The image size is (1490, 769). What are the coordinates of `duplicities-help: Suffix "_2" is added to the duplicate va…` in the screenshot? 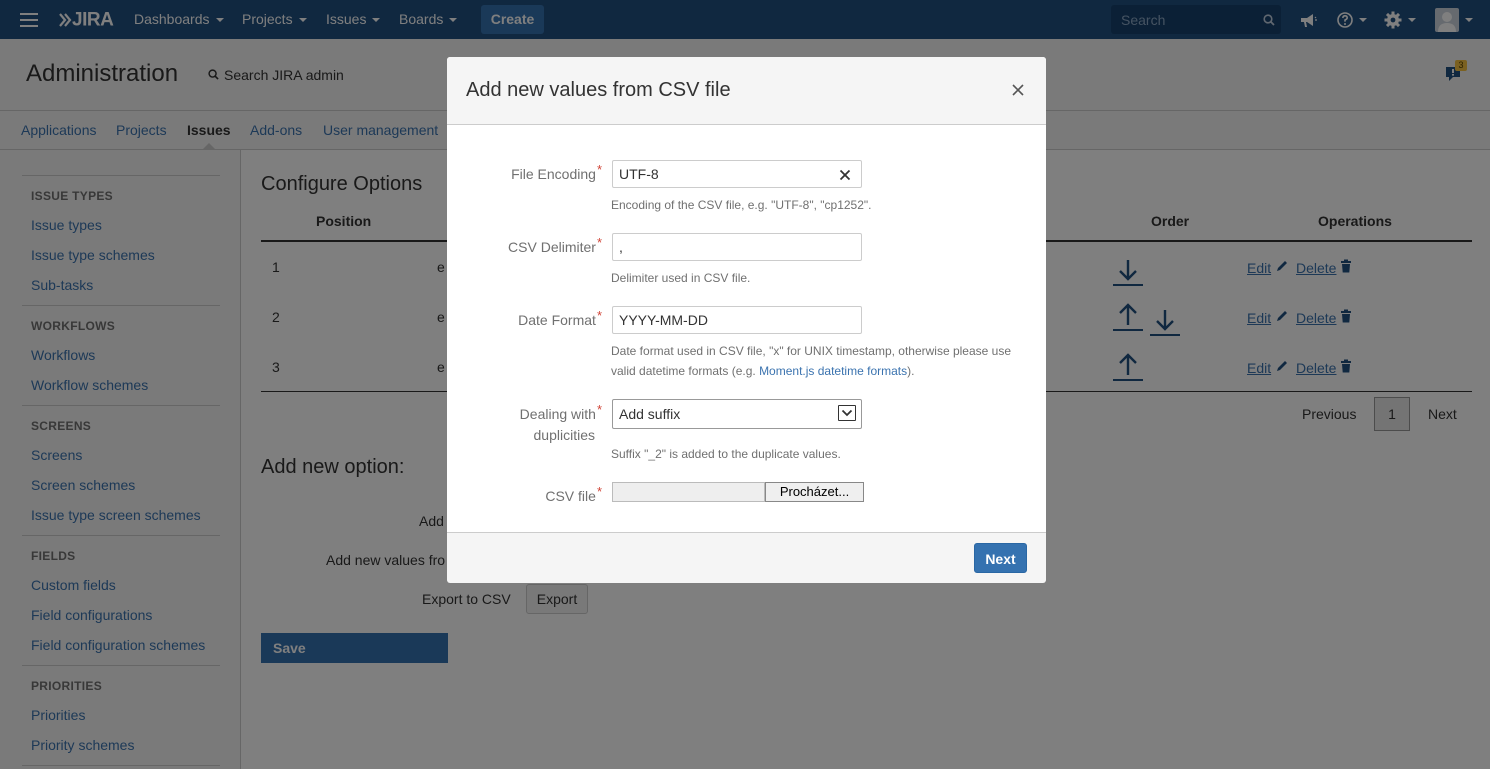 It's located at (726, 454).